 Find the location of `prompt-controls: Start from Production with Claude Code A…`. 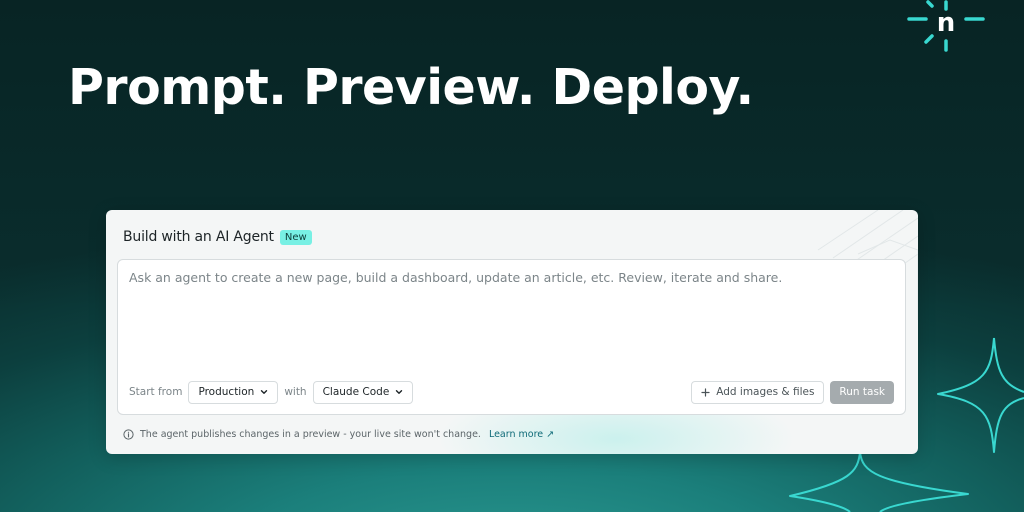

prompt-controls: Start from Production with Claude Code A… is located at coordinates (511, 392).